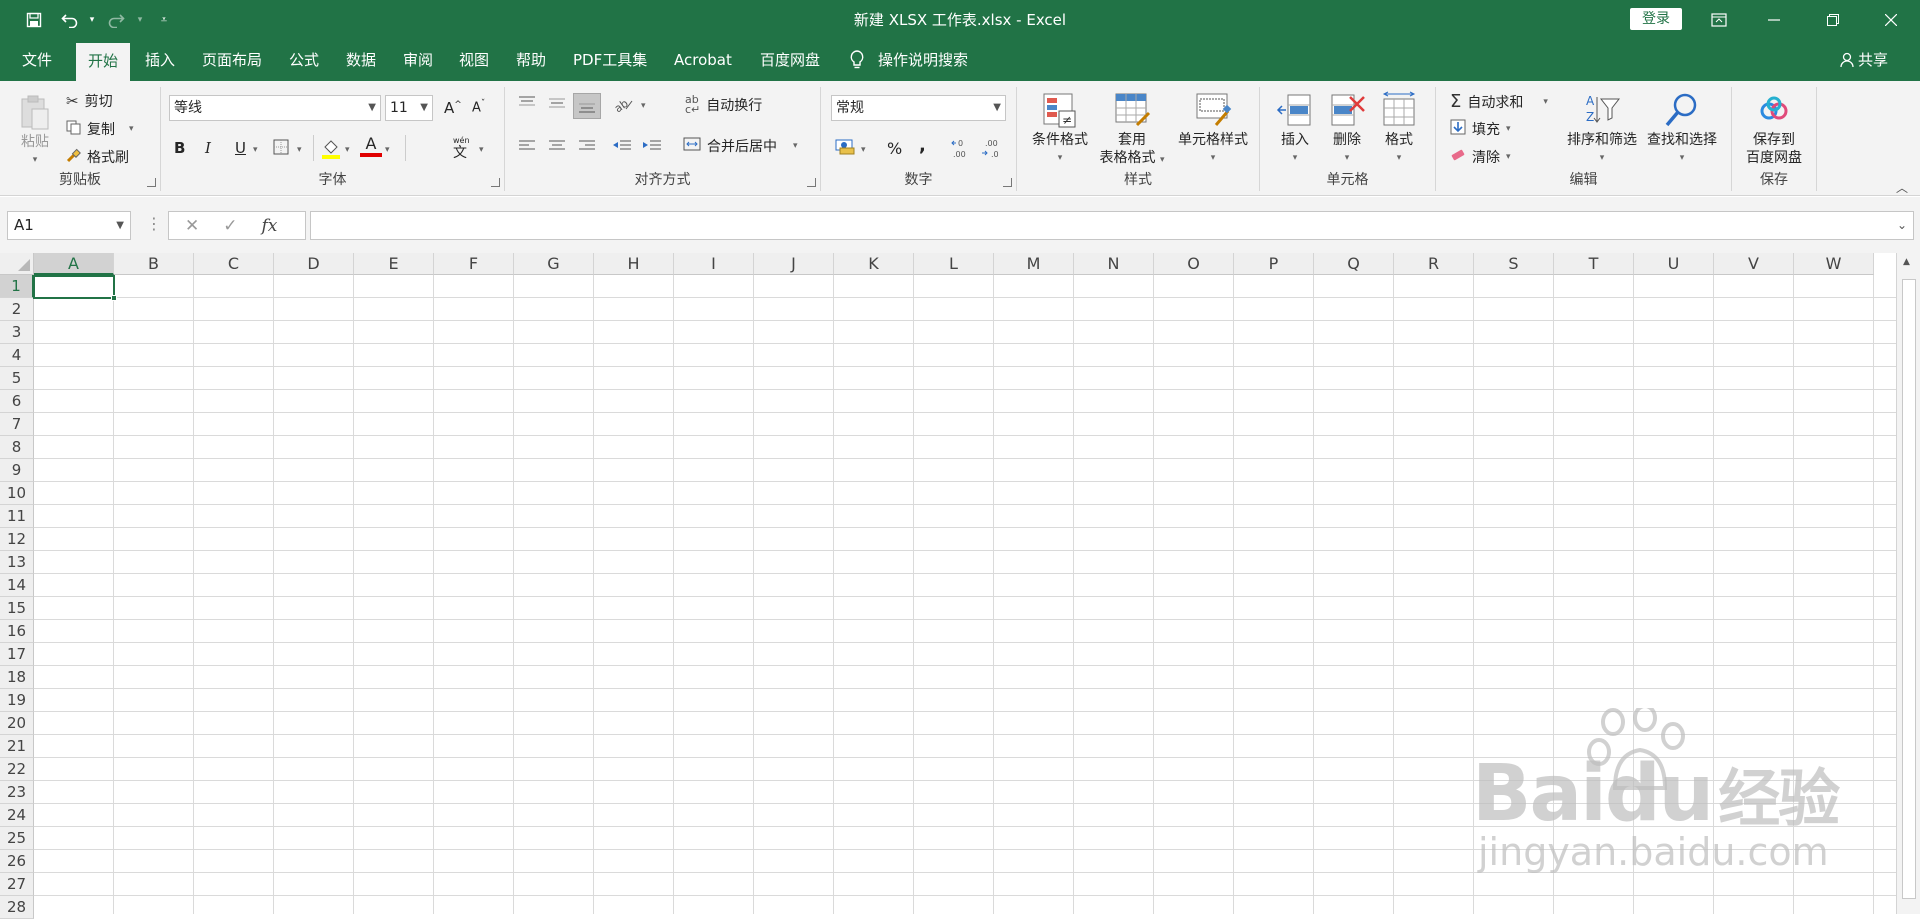 The height and width of the screenshot is (919, 1920). I want to click on tab-home: 开始, so click(103, 62).